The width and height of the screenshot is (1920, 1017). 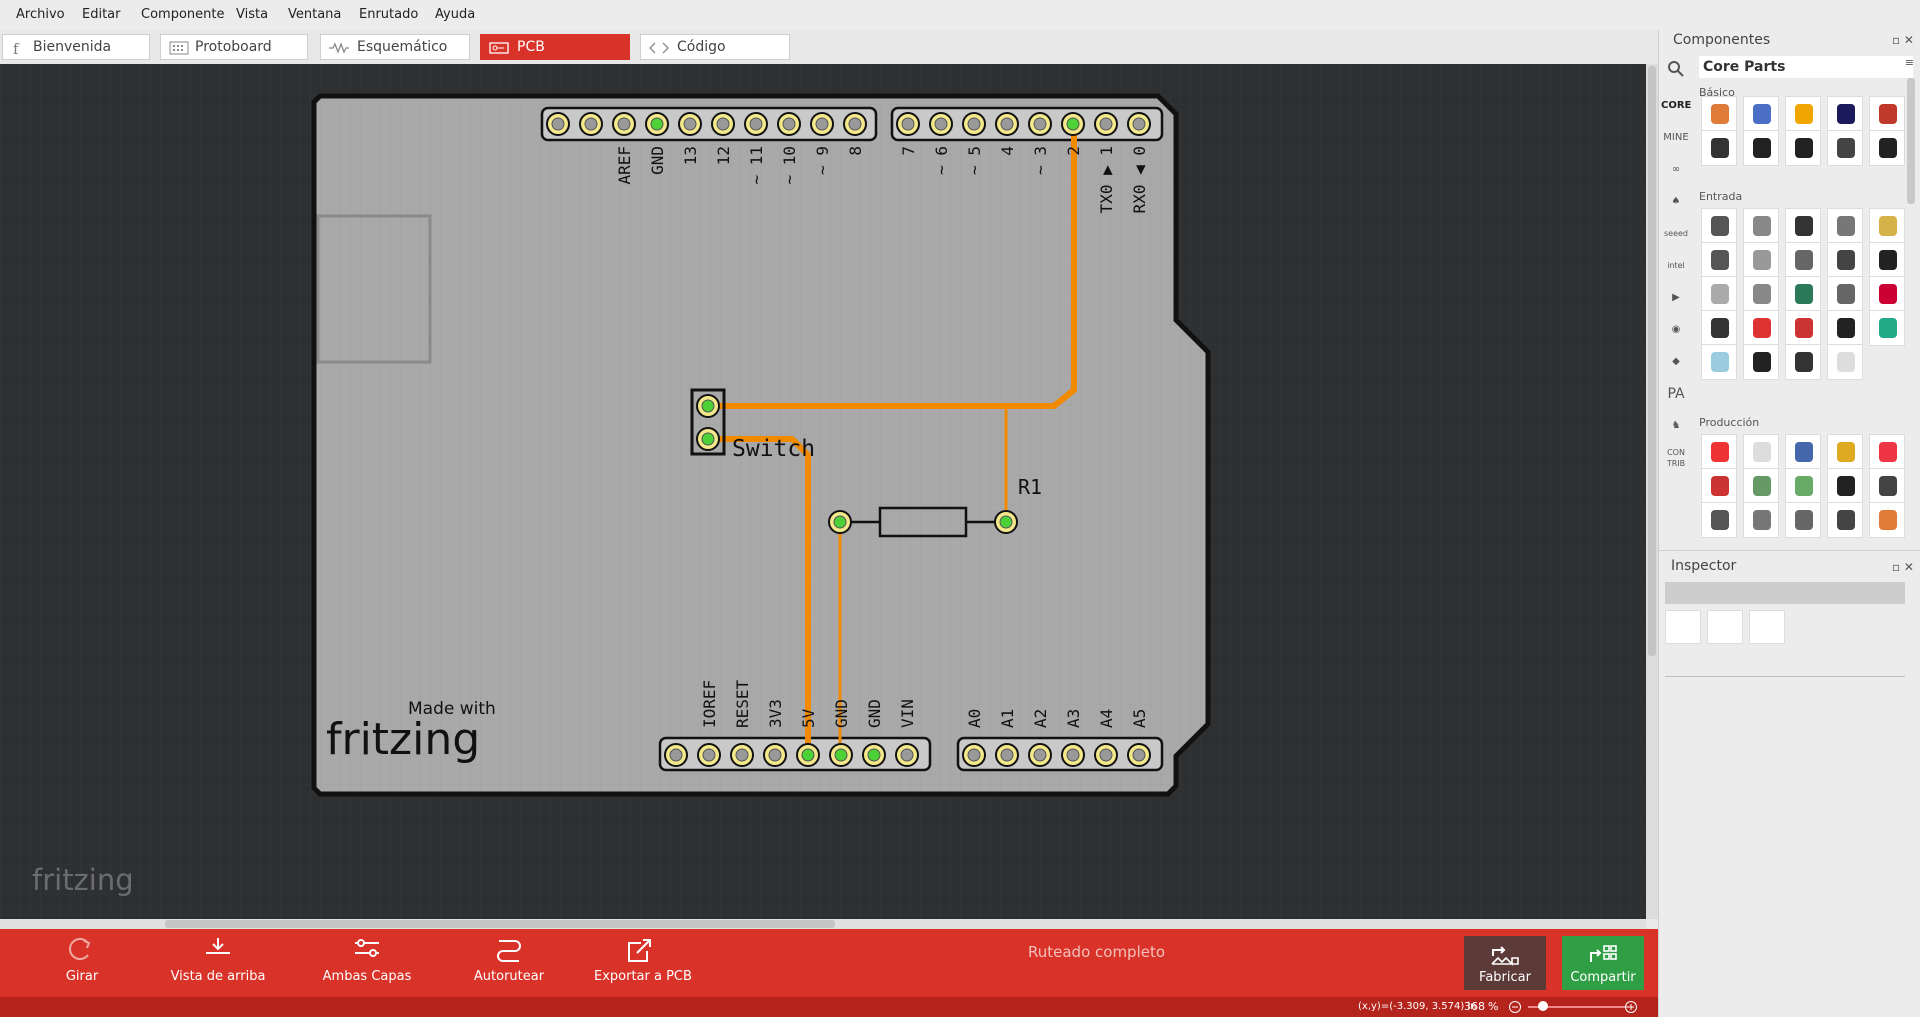 I want to click on export-pcb-button: Exportar a PCB, so click(x=643, y=965).